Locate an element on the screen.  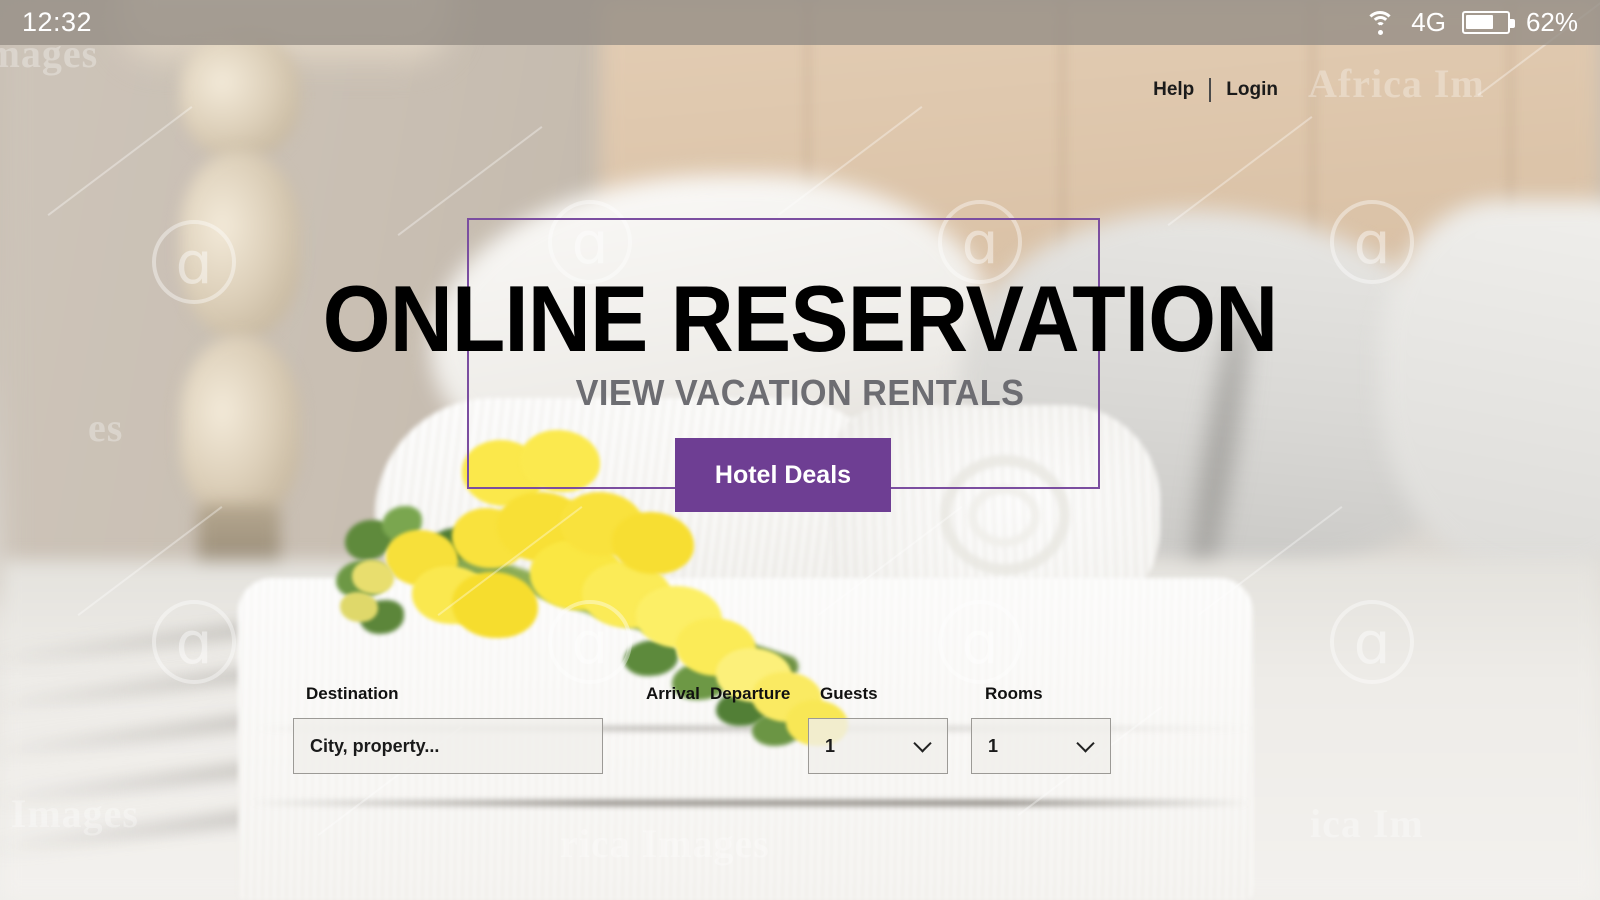
guests-label: Guests is located at coordinates (849, 693).